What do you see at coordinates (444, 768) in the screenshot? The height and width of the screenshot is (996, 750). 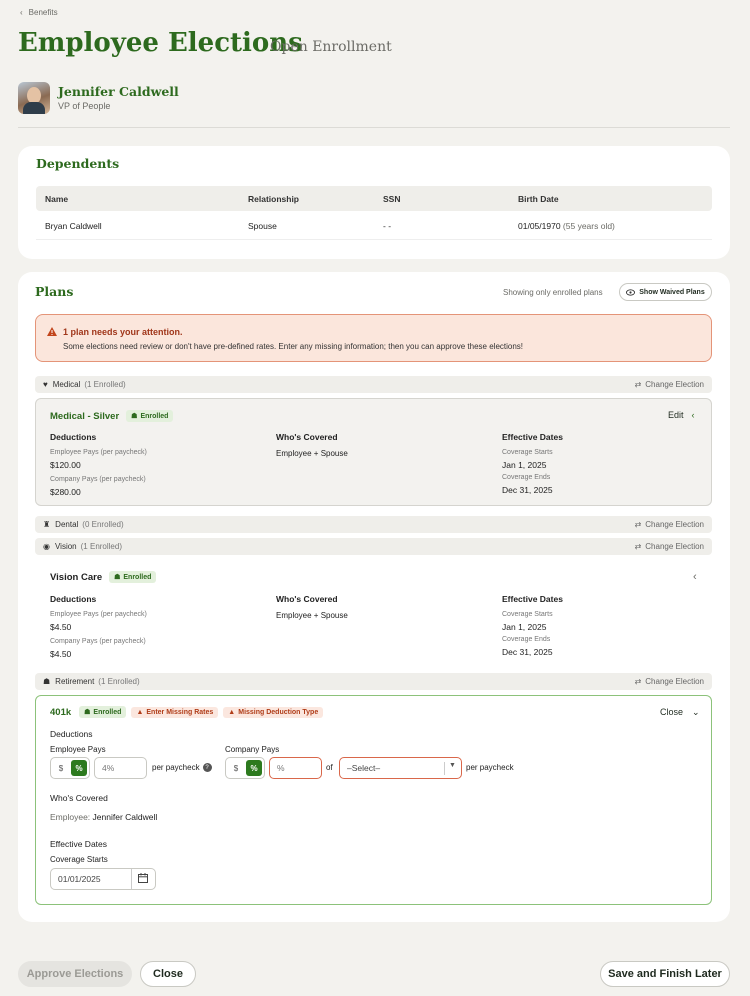 I see `select-divider` at bounding box center [444, 768].